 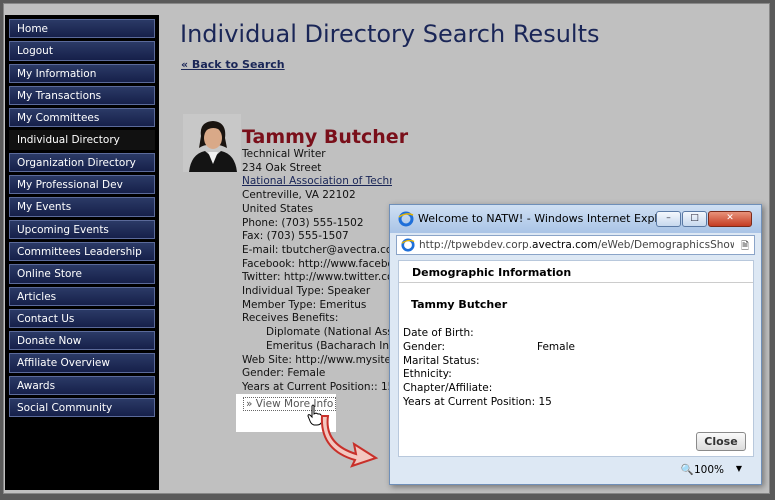 What do you see at coordinates (278, 208) in the screenshot?
I see `detail-line: United States` at bounding box center [278, 208].